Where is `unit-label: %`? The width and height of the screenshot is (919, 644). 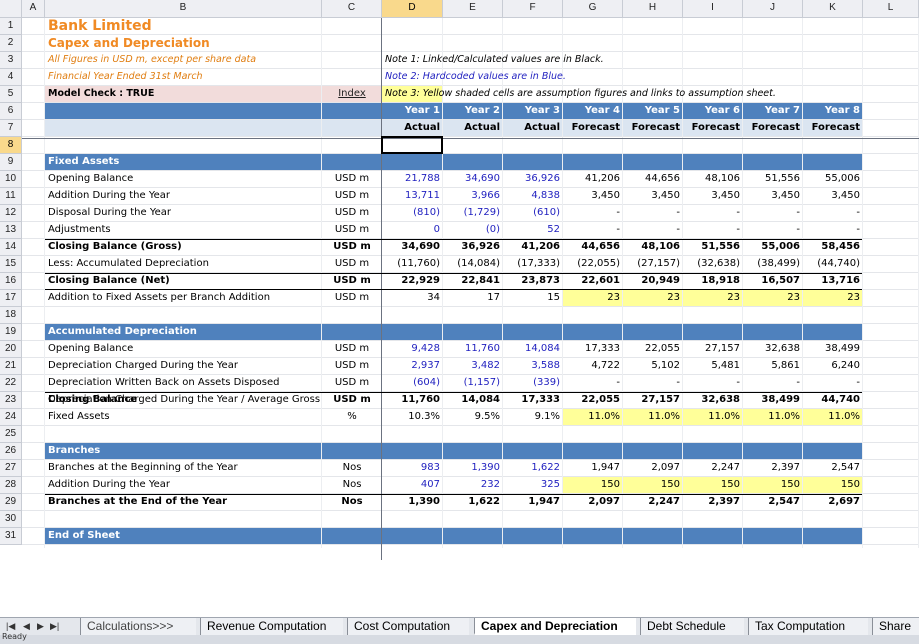
unit-label: % is located at coordinates (352, 417).